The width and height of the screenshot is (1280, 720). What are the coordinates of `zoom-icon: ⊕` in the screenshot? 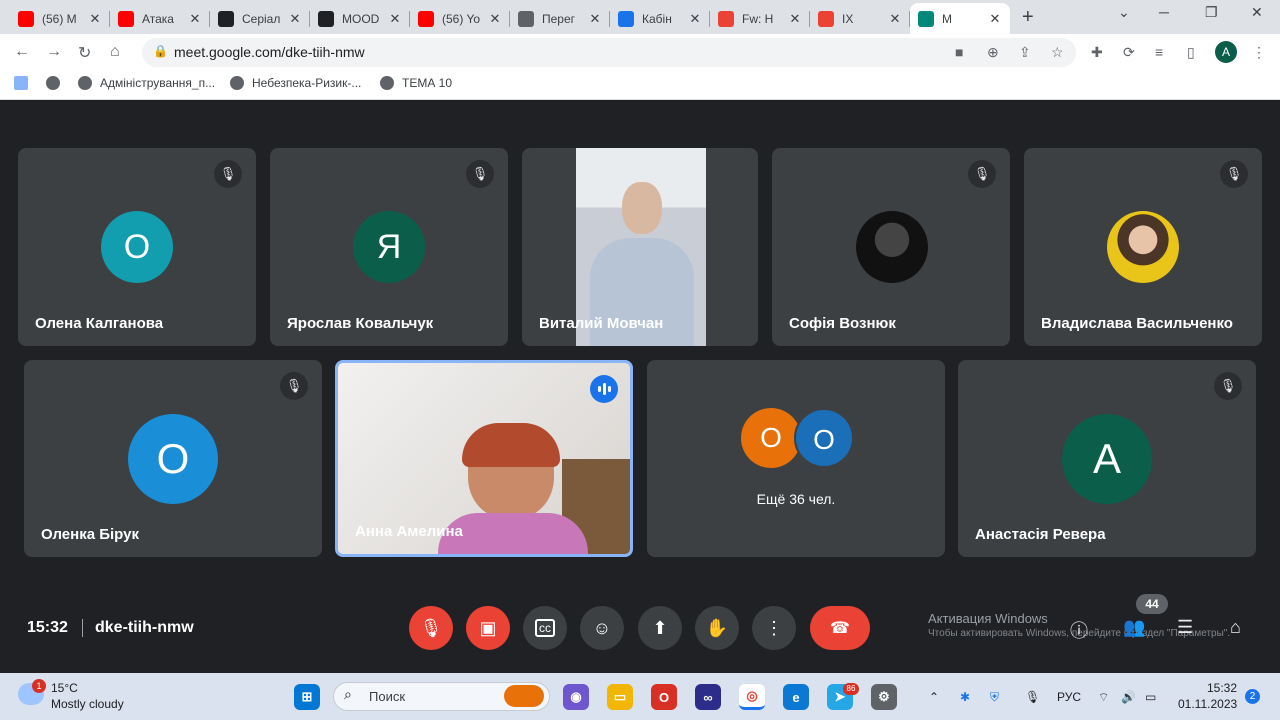 It's located at (993, 52).